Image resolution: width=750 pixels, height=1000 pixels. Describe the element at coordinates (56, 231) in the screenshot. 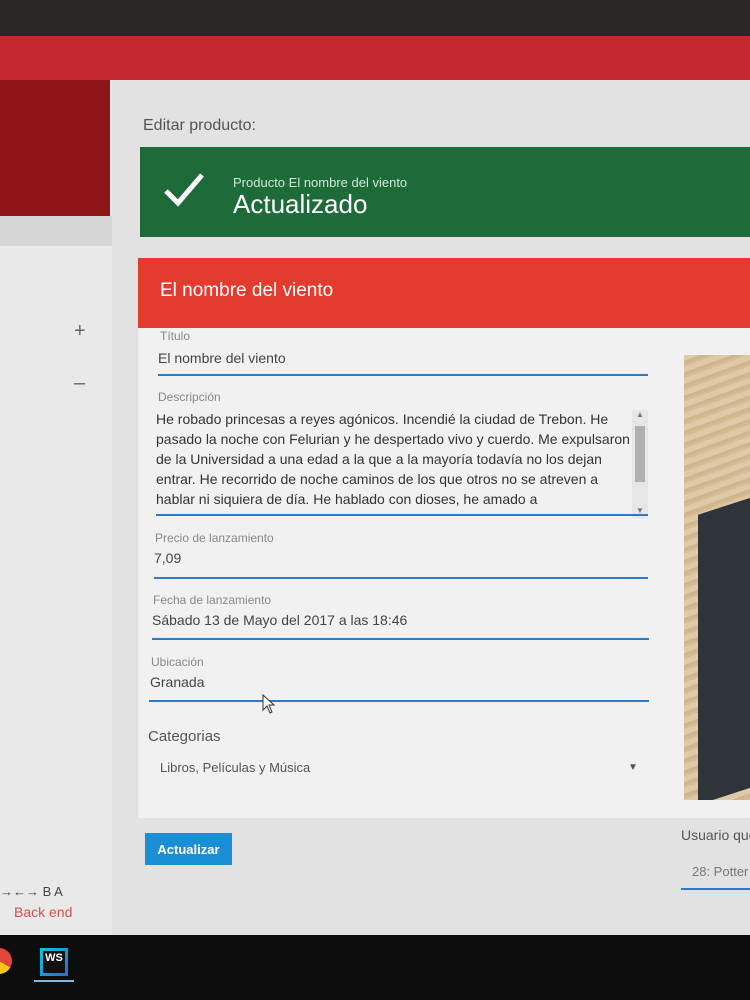

I see `left-sidebar-strip` at that location.